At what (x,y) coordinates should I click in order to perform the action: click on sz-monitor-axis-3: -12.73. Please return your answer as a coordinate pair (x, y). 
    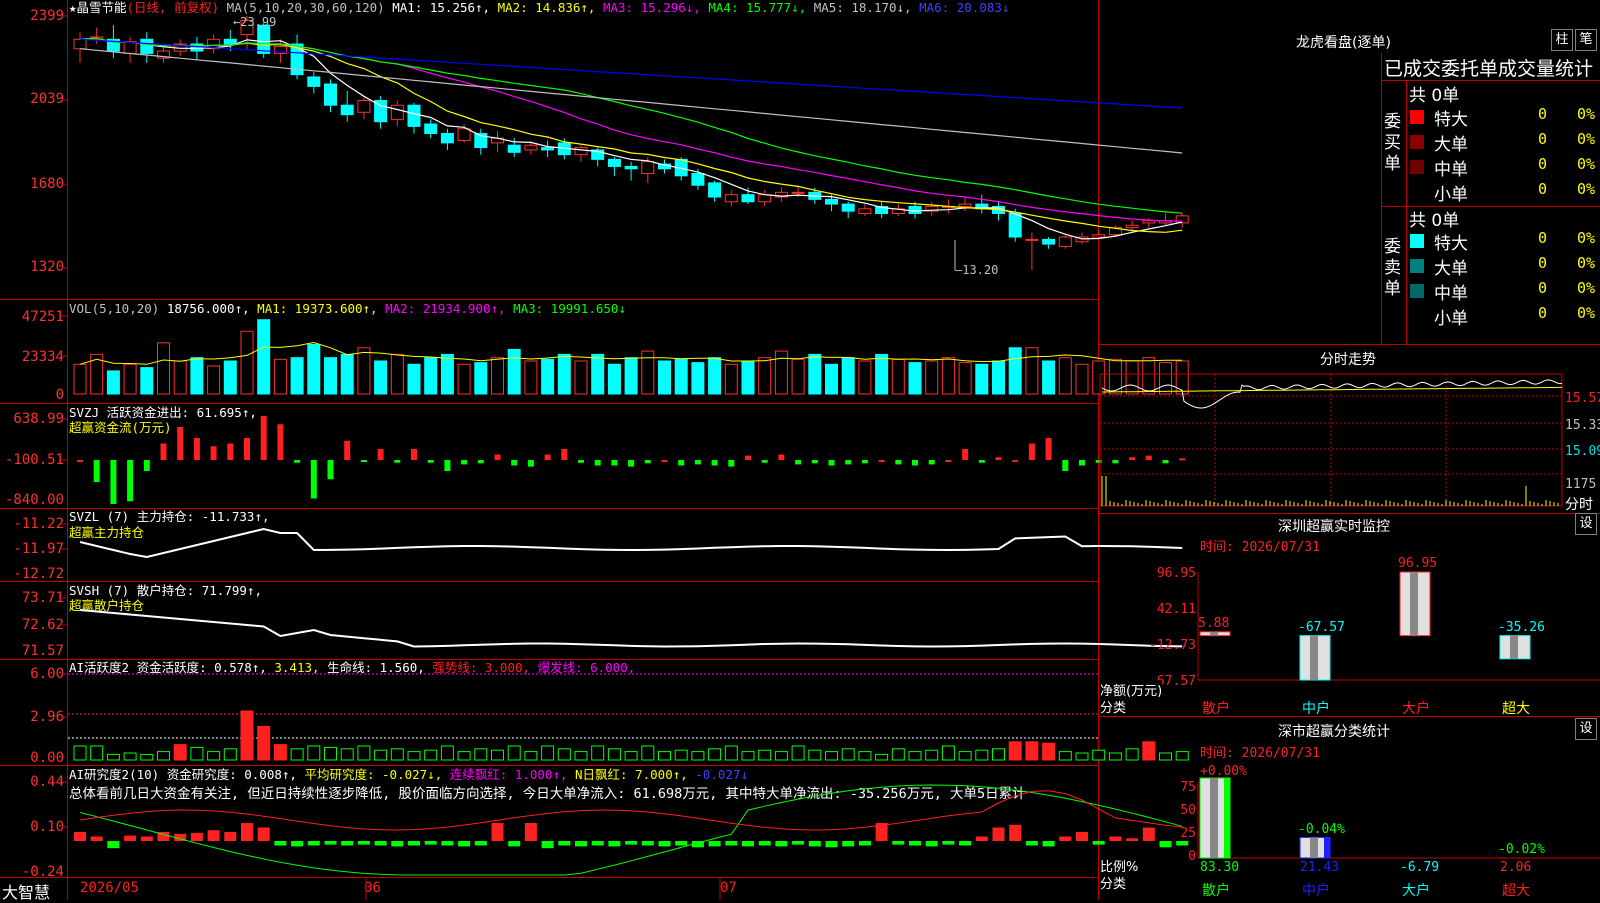
    Looking at the image, I should click on (1172, 645).